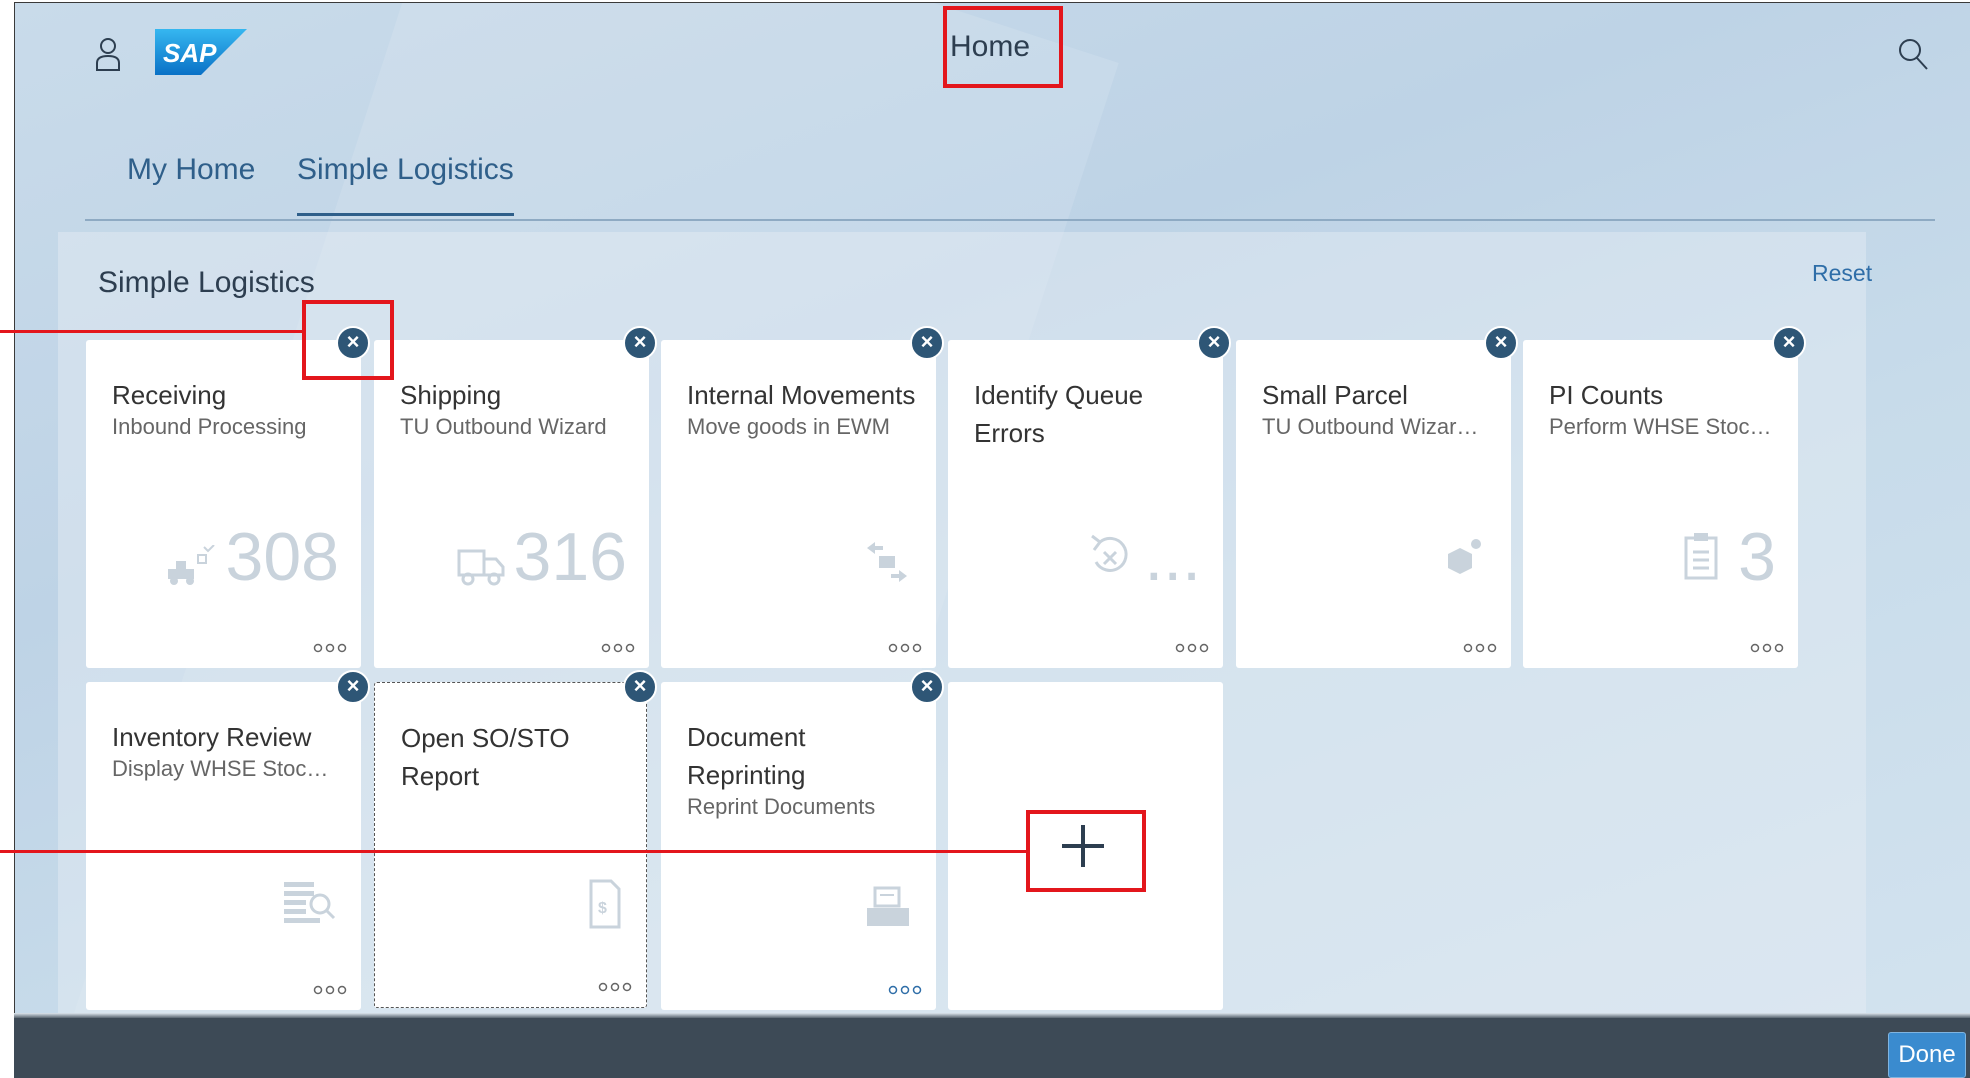 This screenshot has height=1078, width=1970. Describe the element at coordinates (212, 737) in the screenshot. I see `tile-title: Inventory Review` at that location.